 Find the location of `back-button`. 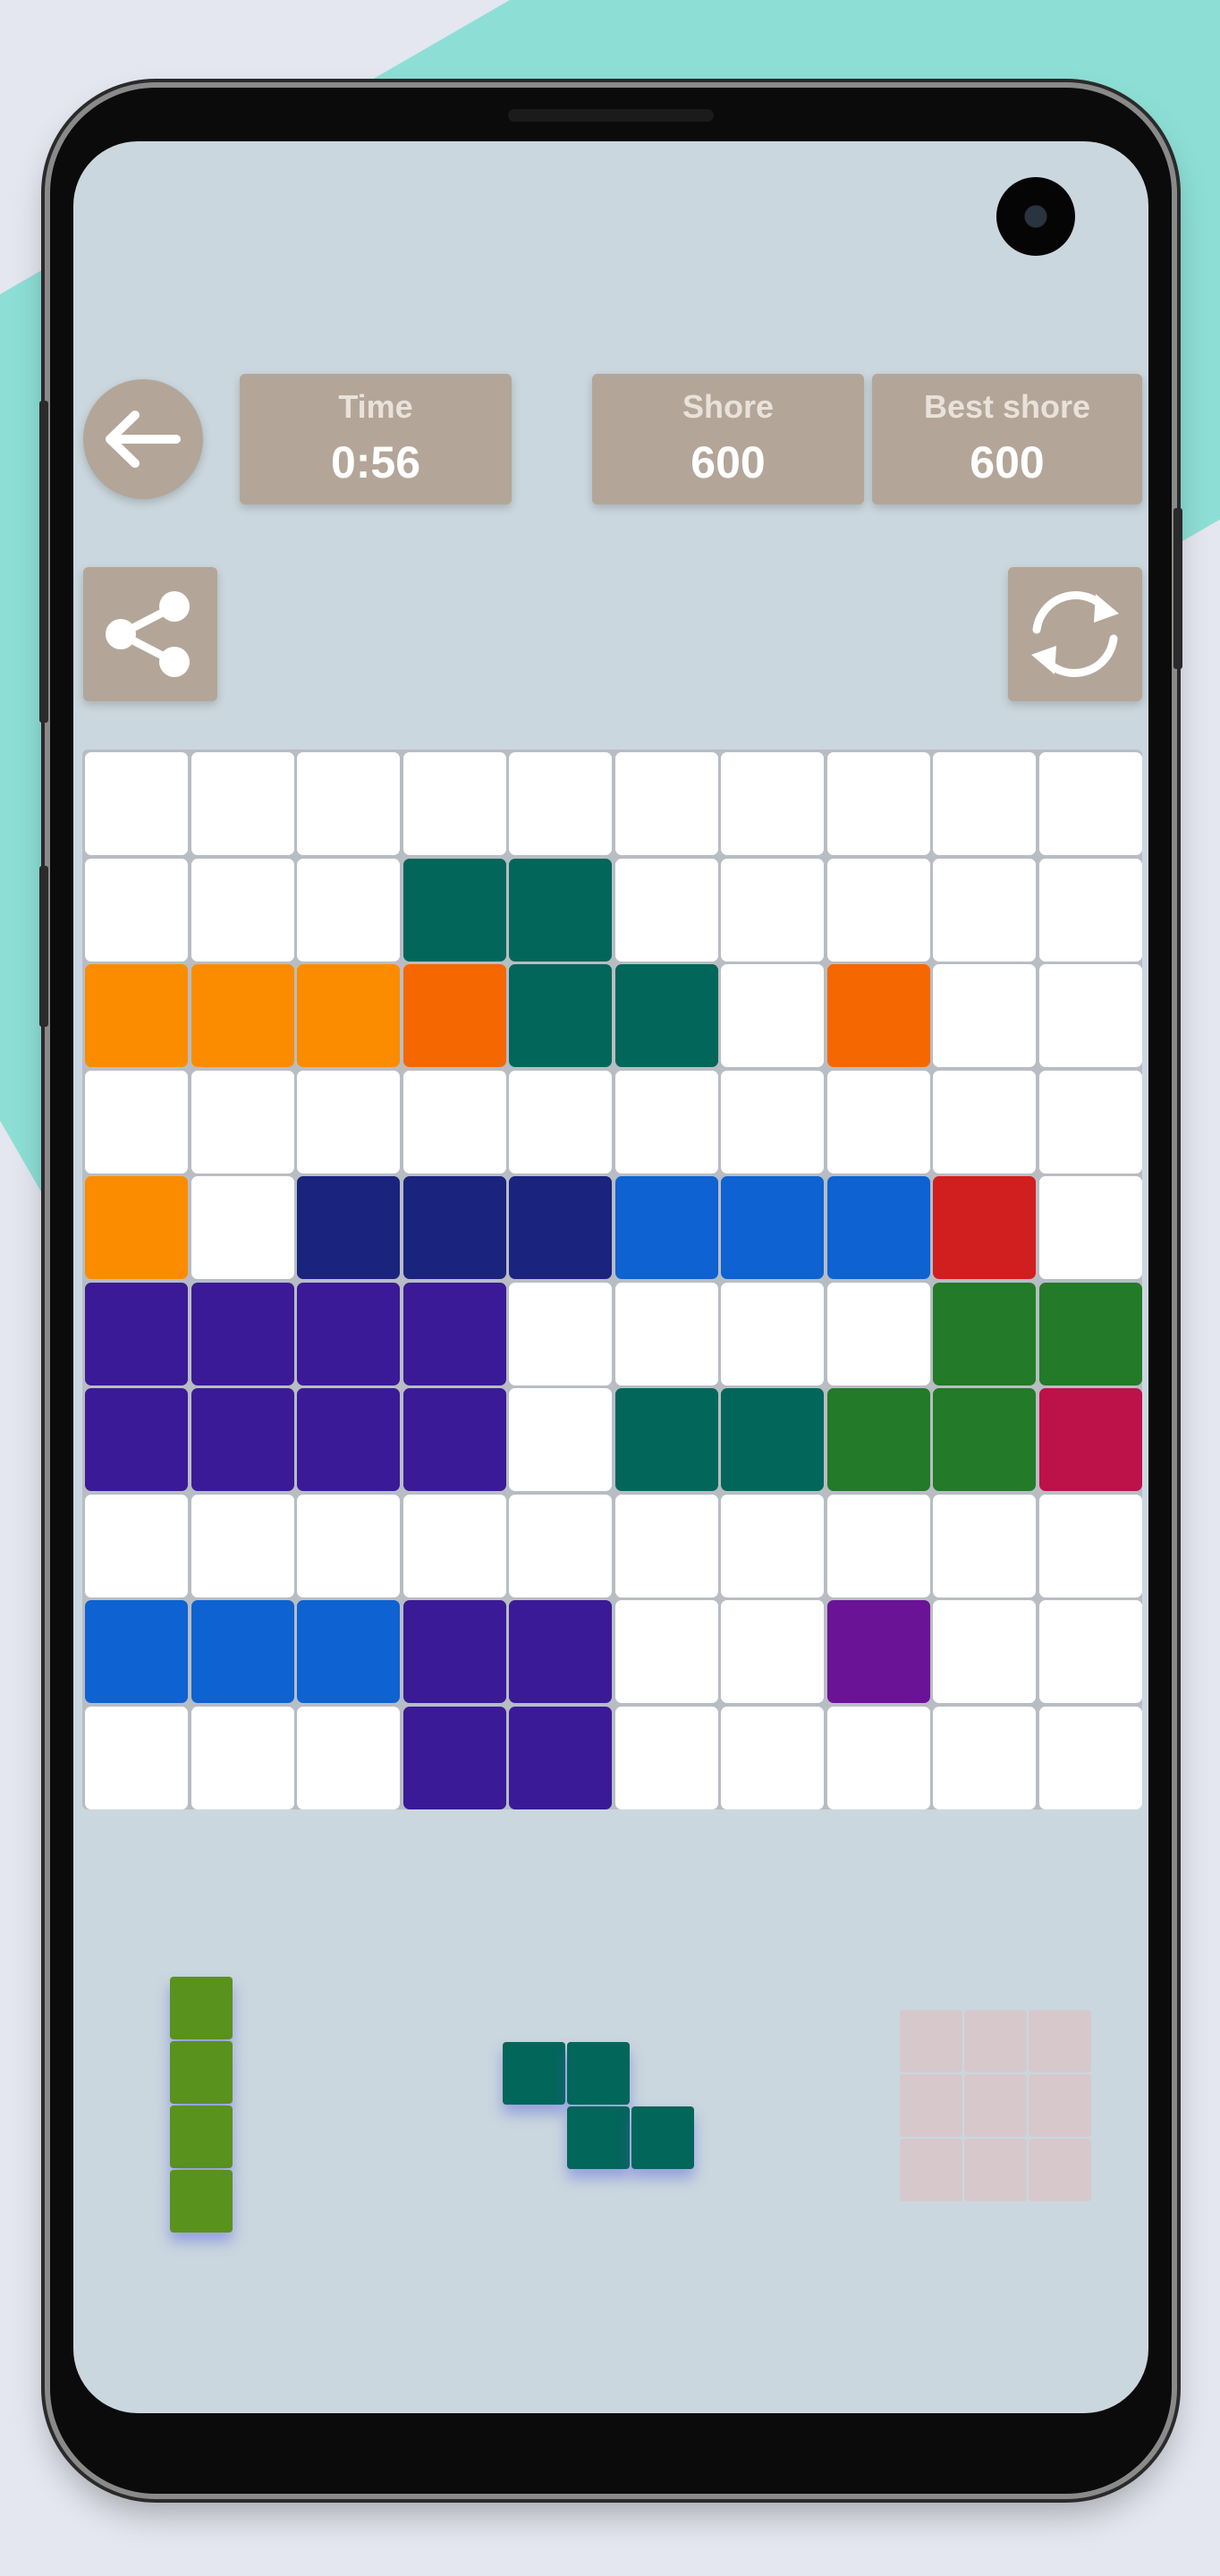

back-button is located at coordinates (143, 439).